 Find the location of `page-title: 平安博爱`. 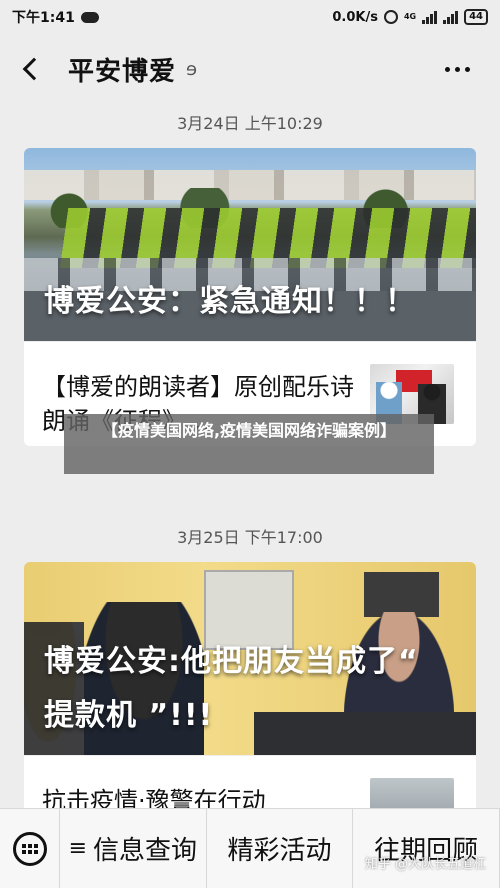

page-title: 平安博爱 is located at coordinates (122, 71).